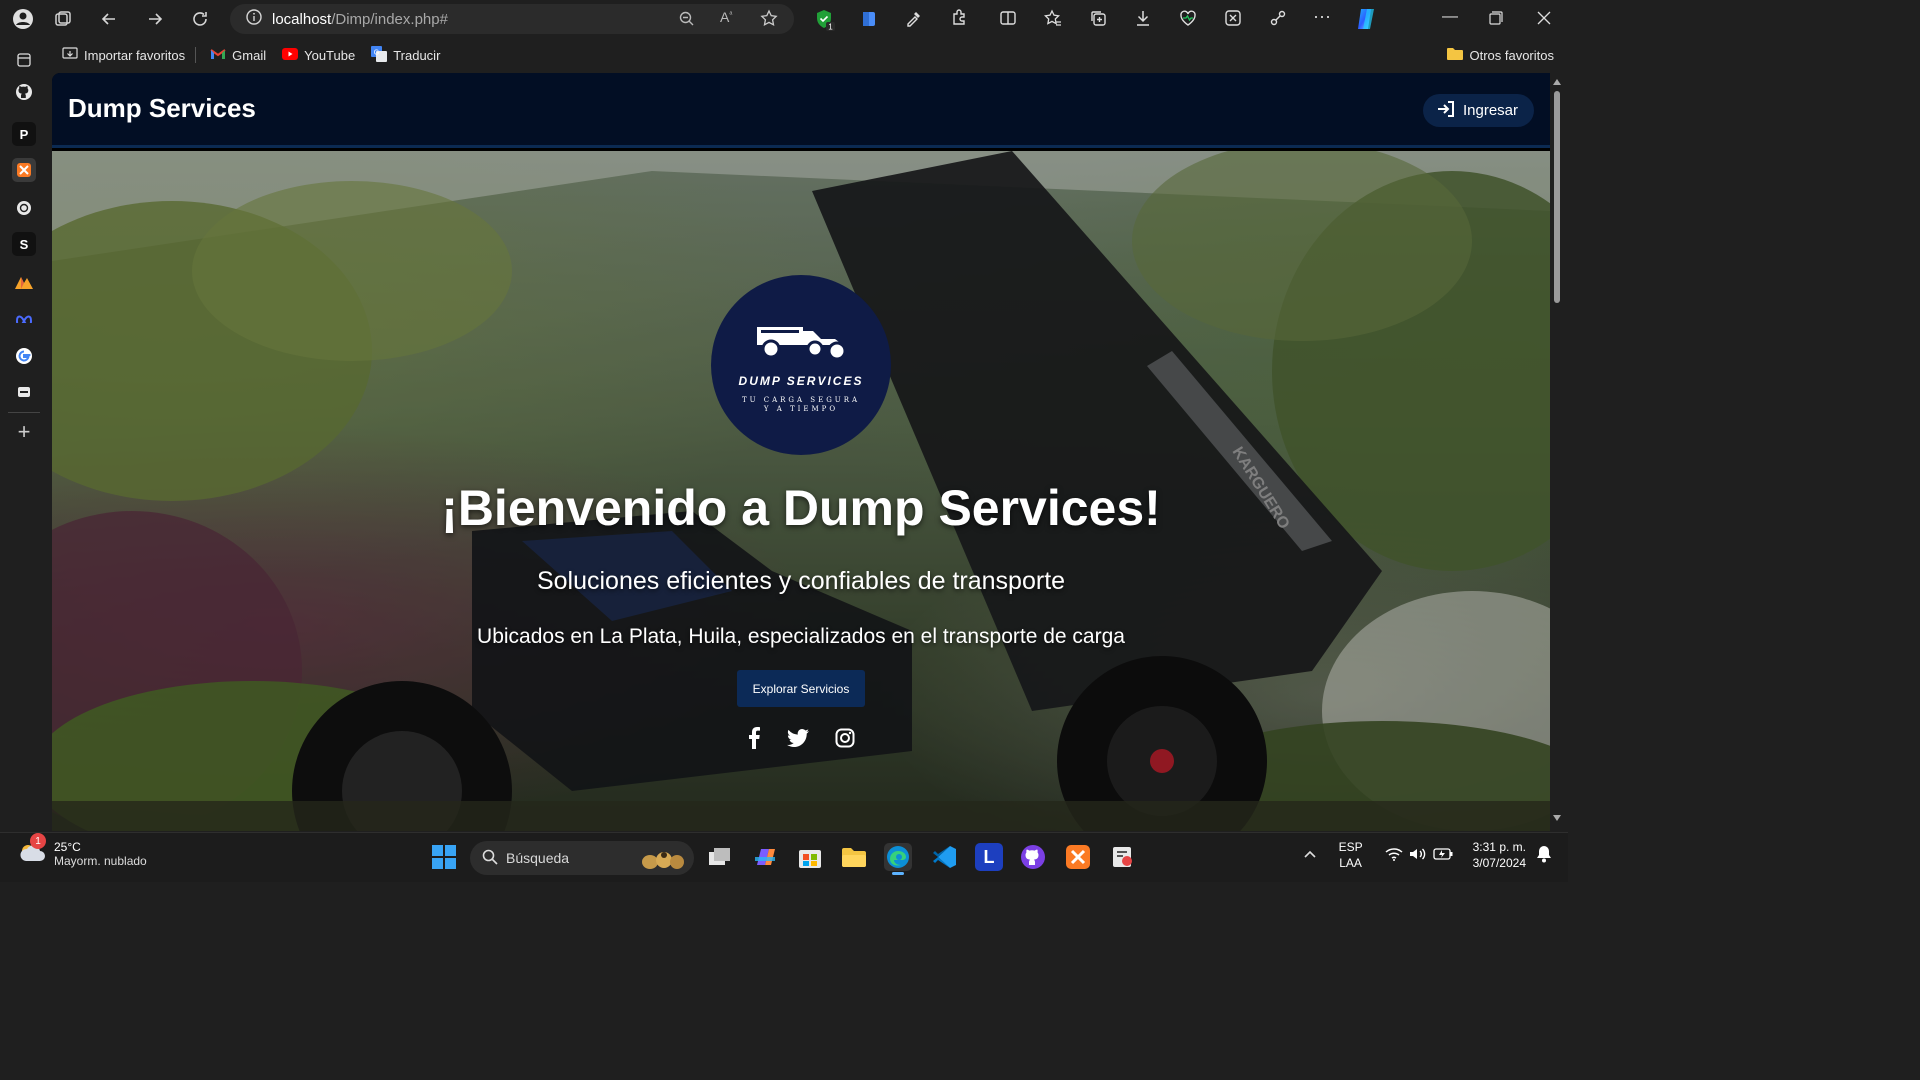 Image resolution: width=1920 pixels, height=1080 pixels. What do you see at coordinates (1143, 20) in the screenshot?
I see `downloads-icon` at bounding box center [1143, 20].